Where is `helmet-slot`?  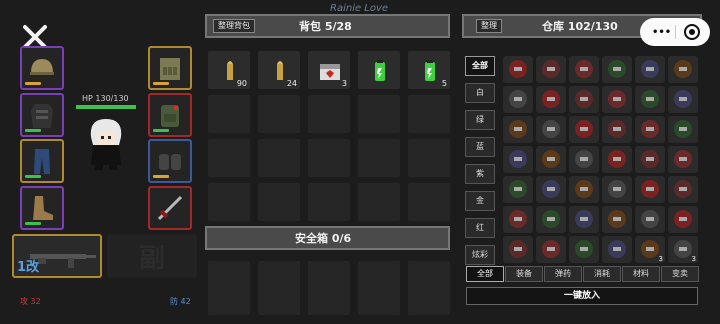 helmet-slot is located at coordinates (42, 68).